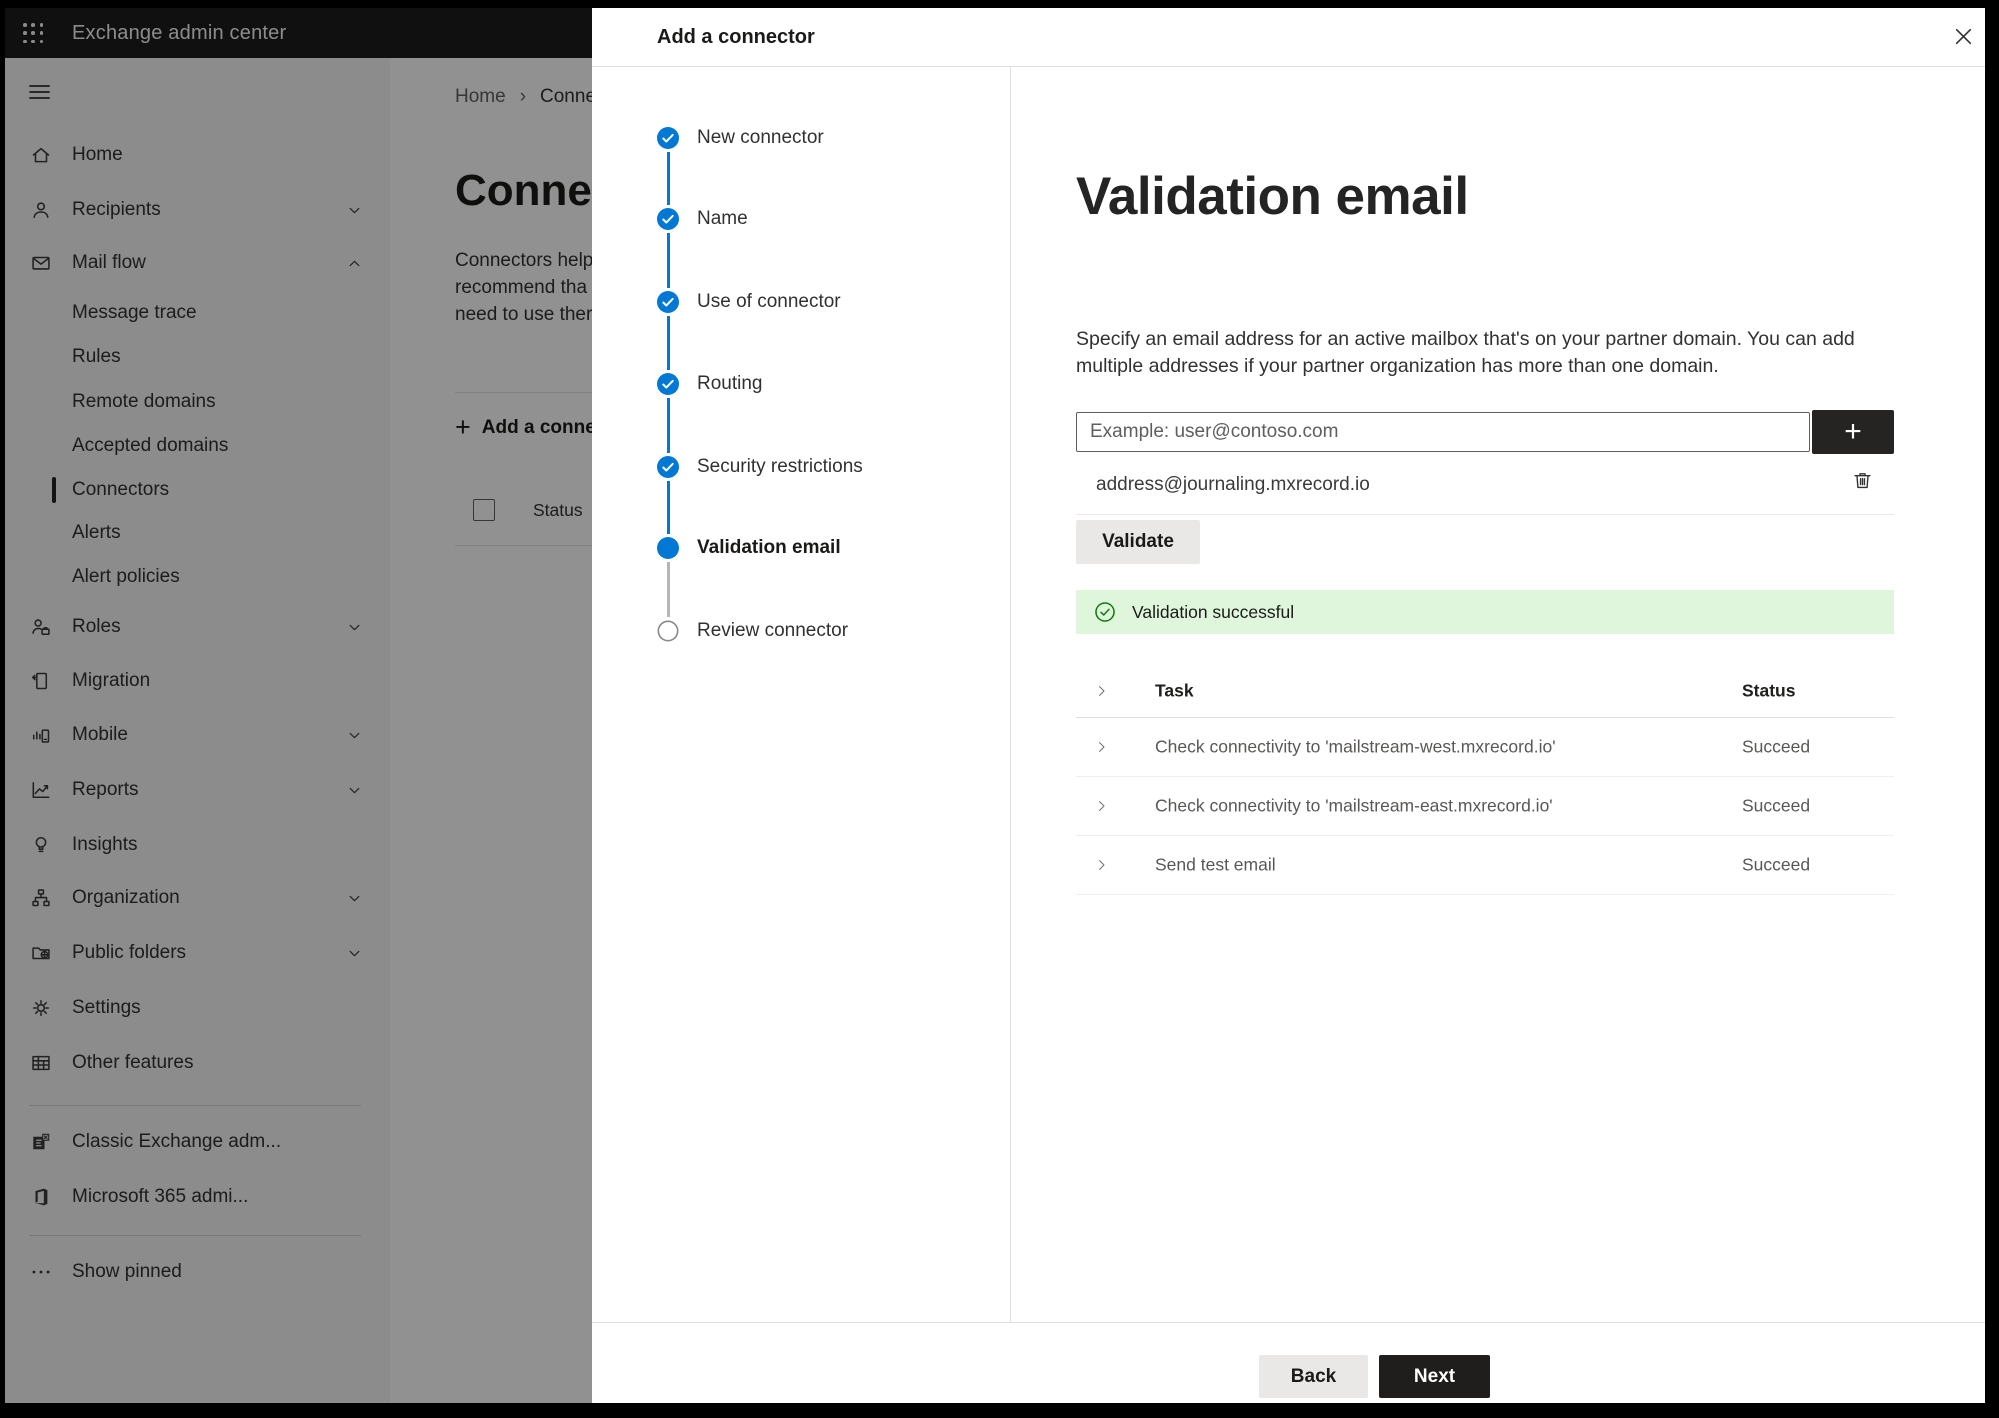  I want to click on task-cell: Task, so click(1174, 690).